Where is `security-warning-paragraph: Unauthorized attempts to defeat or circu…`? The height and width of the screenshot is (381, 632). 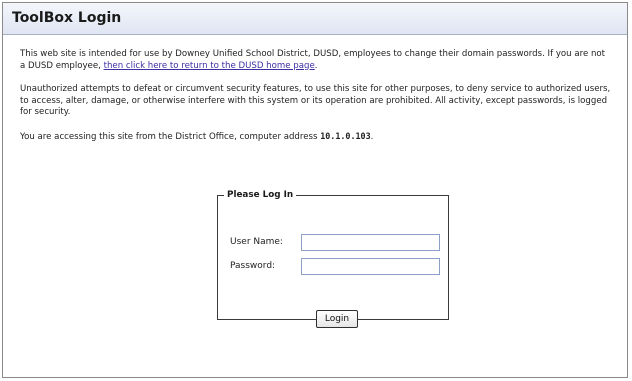 security-warning-paragraph: Unauthorized attempts to defeat or circu… is located at coordinates (315, 100).